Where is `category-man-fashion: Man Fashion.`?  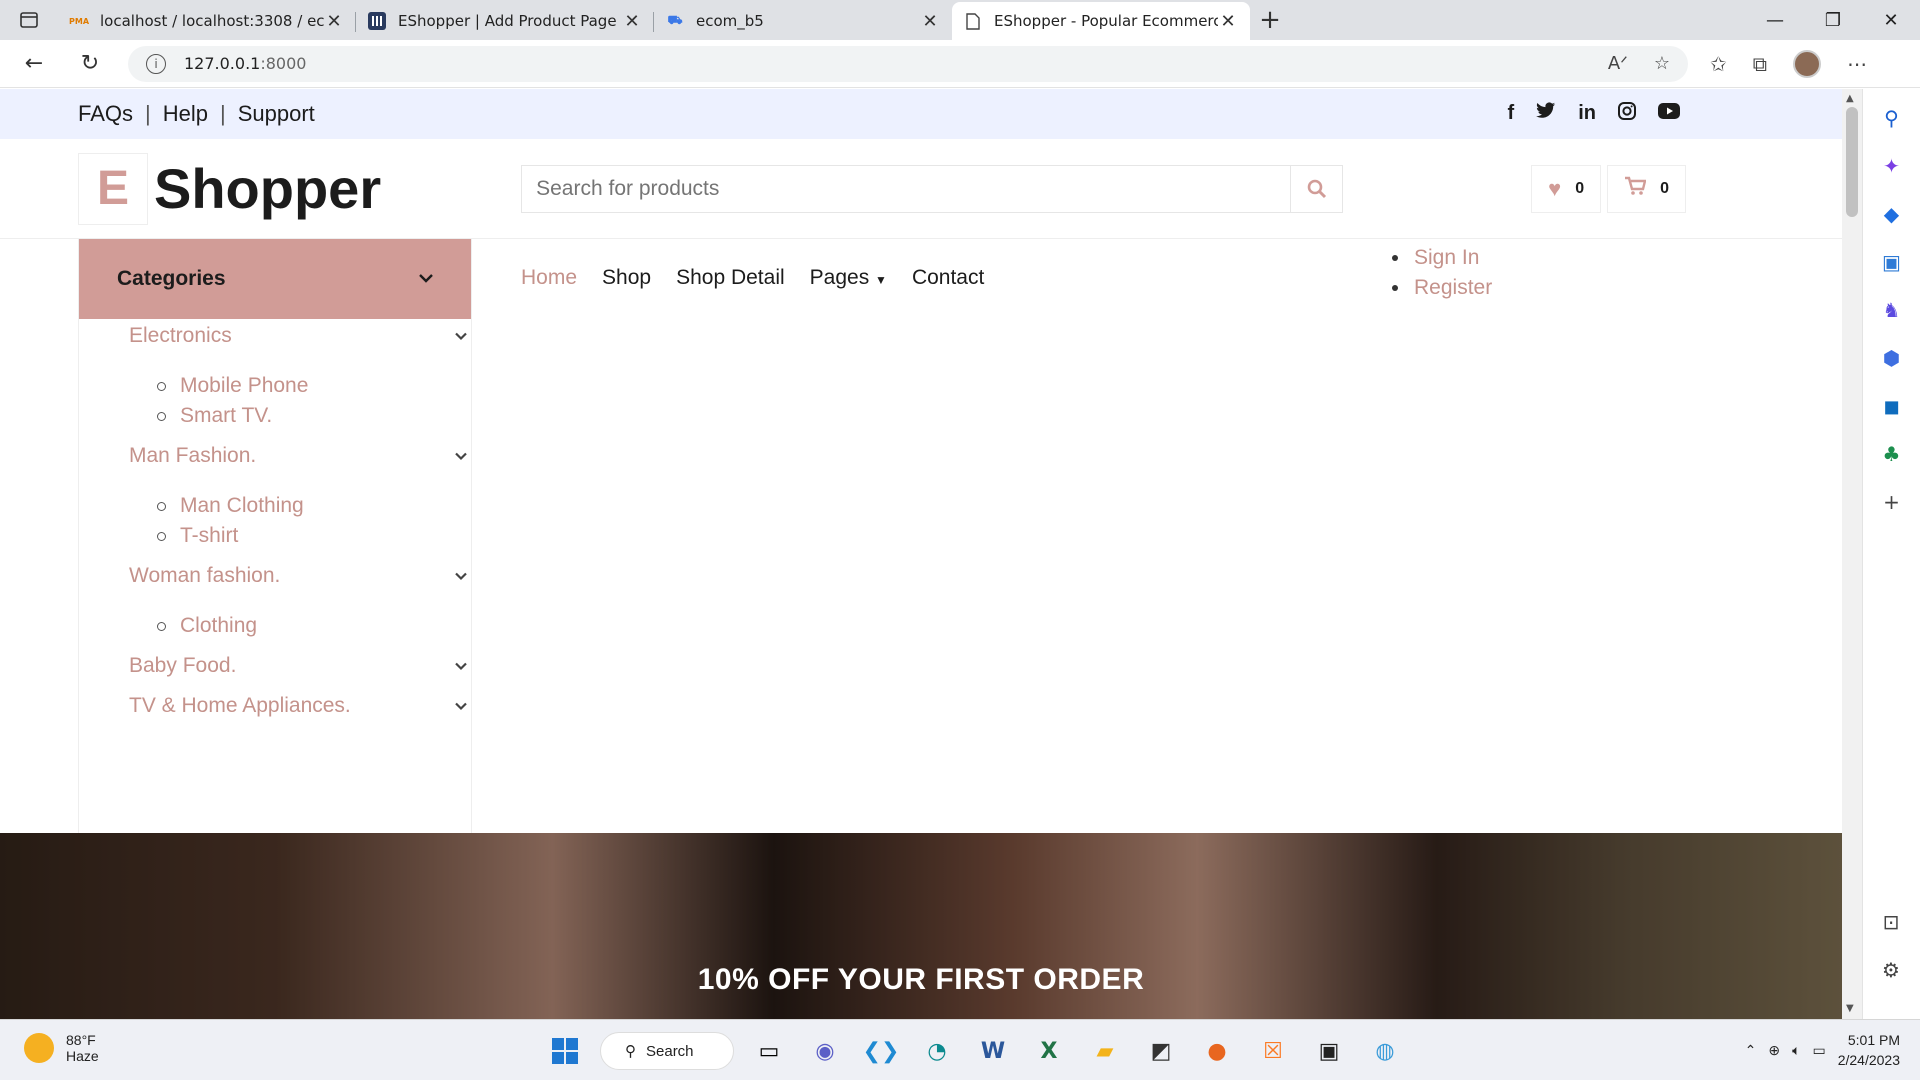
category-man-fashion: Man Fashion. is located at coordinates (299, 456).